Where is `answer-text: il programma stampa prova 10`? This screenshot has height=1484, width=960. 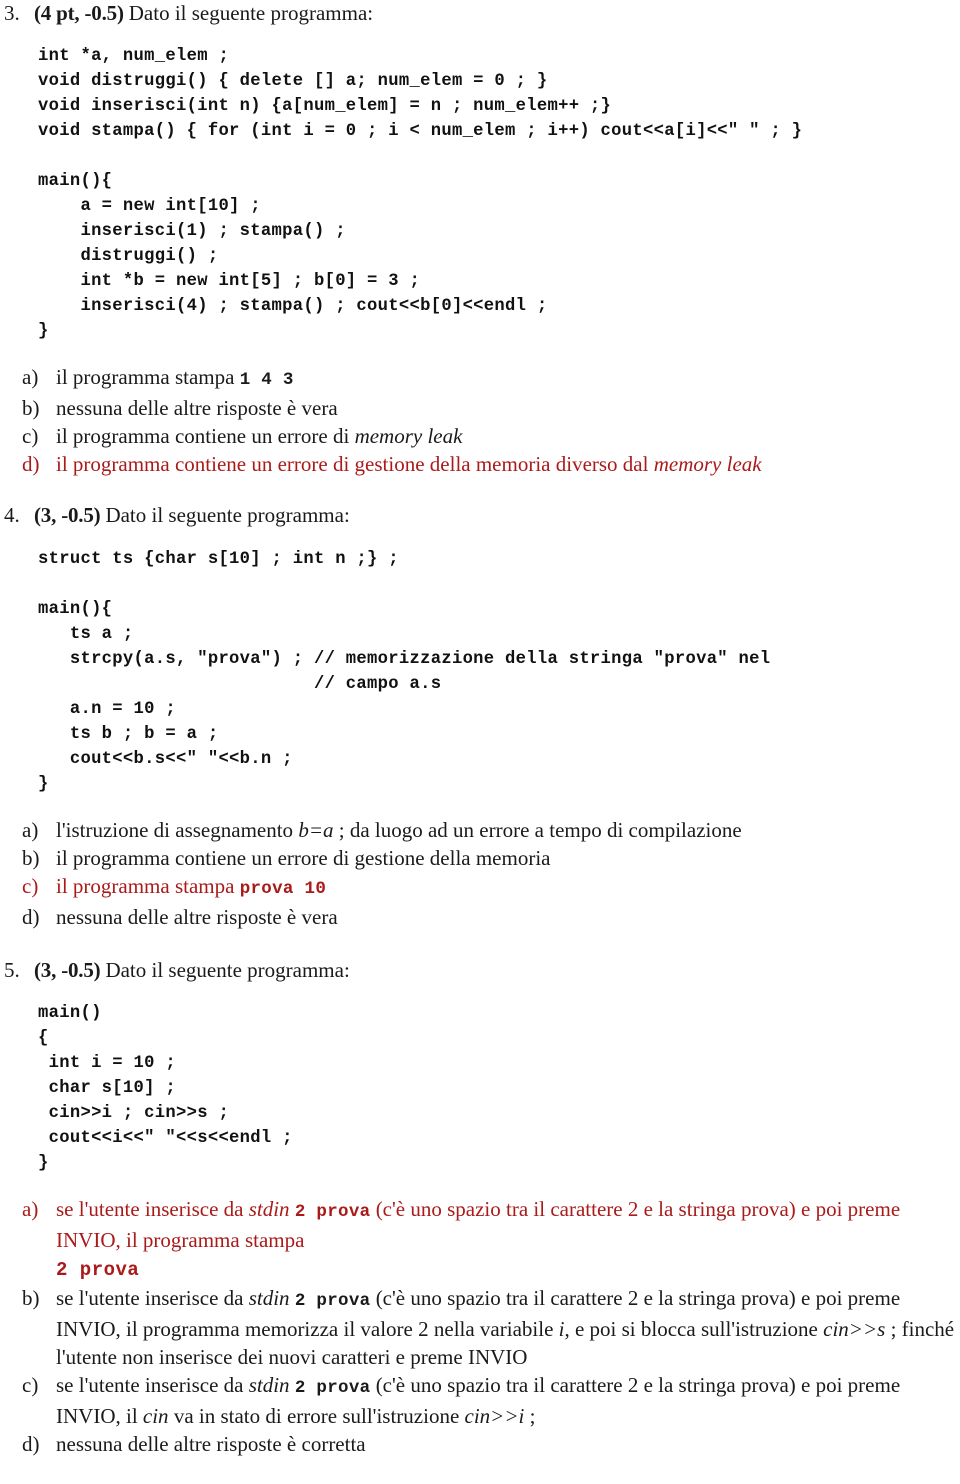 answer-text: il programma stampa prova 10 is located at coordinates (508, 887).